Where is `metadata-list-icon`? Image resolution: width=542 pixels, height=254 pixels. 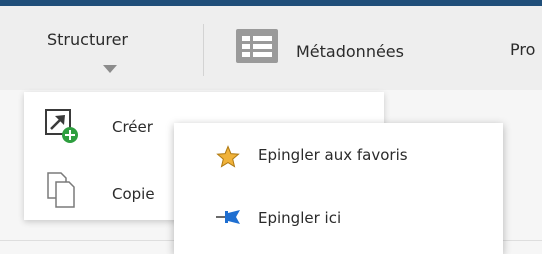 metadata-list-icon is located at coordinates (257, 46).